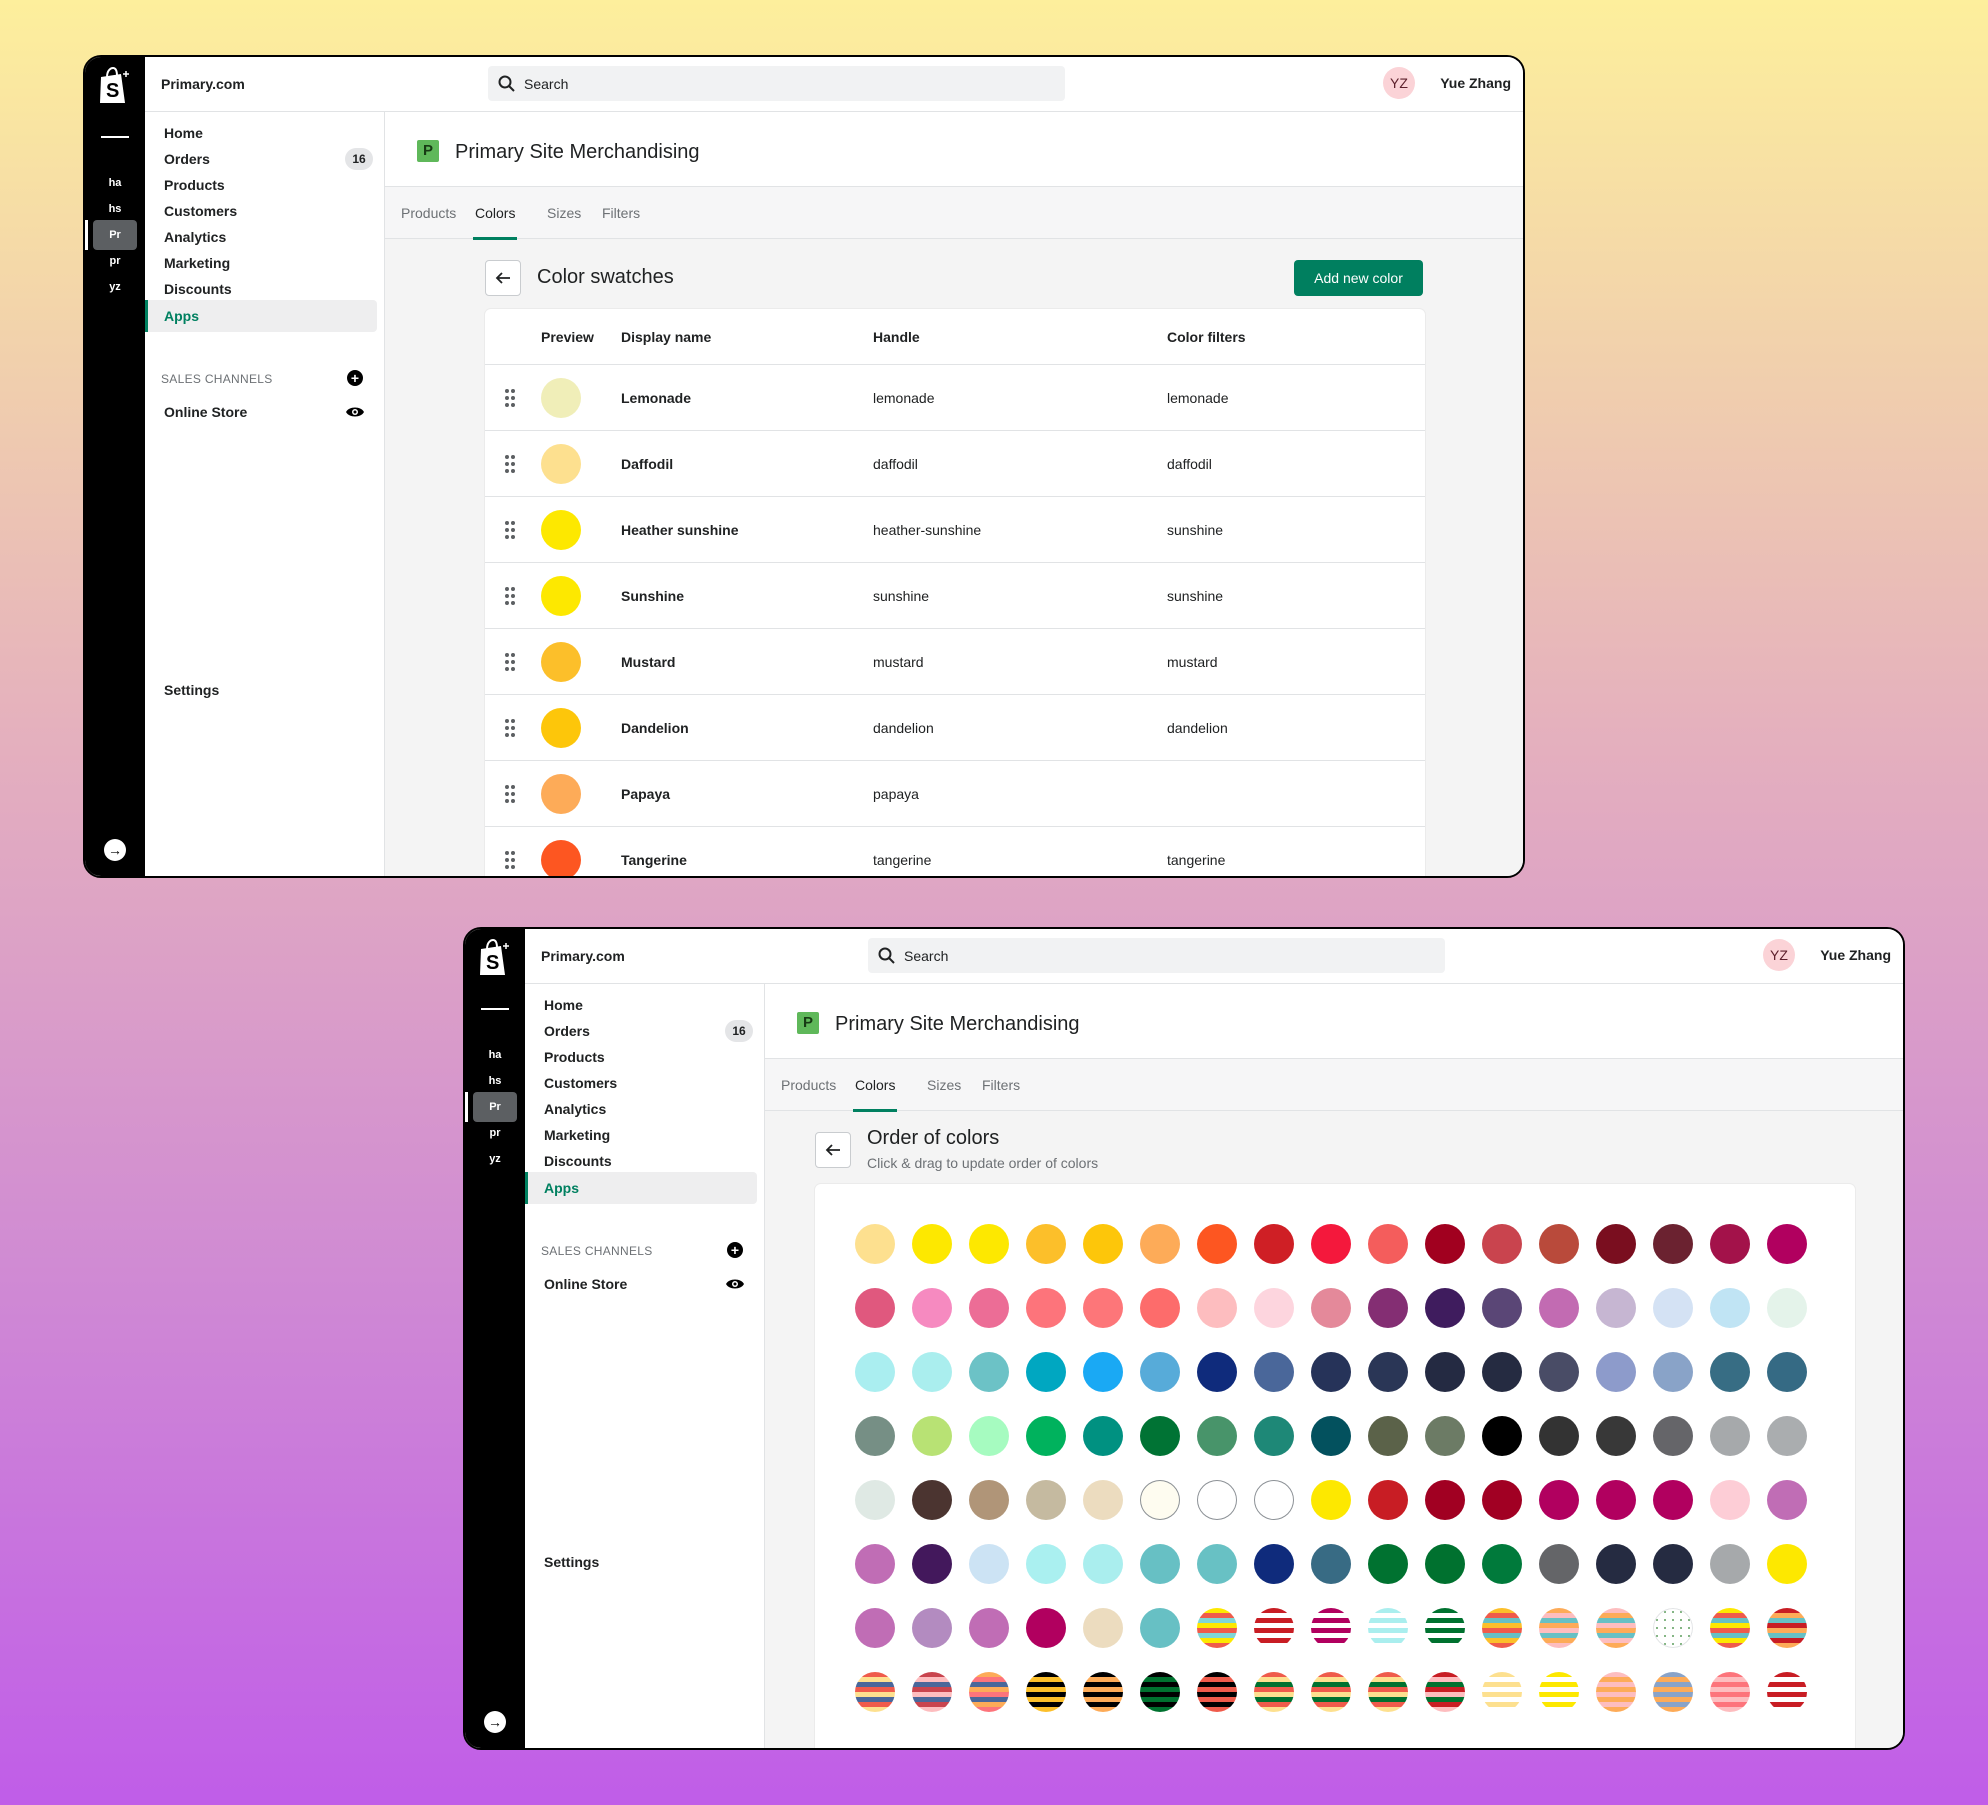 Image resolution: width=1988 pixels, height=1805 pixels. What do you see at coordinates (955, 794) in the screenshot?
I see `table-row: Papaya papaya` at bounding box center [955, 794].